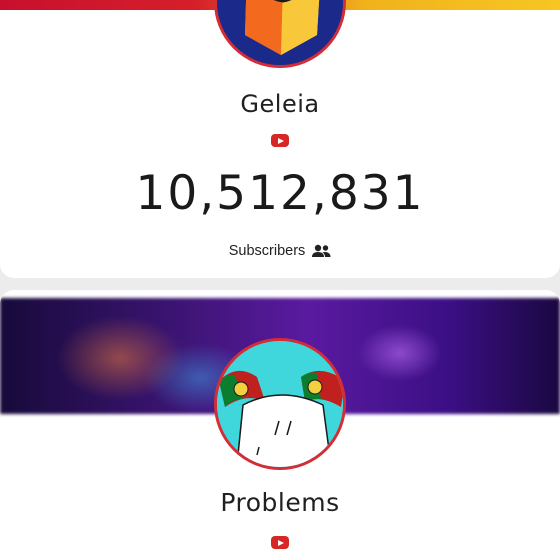  I want to click on subscribers-label: Subscribers, so click(267, 251).